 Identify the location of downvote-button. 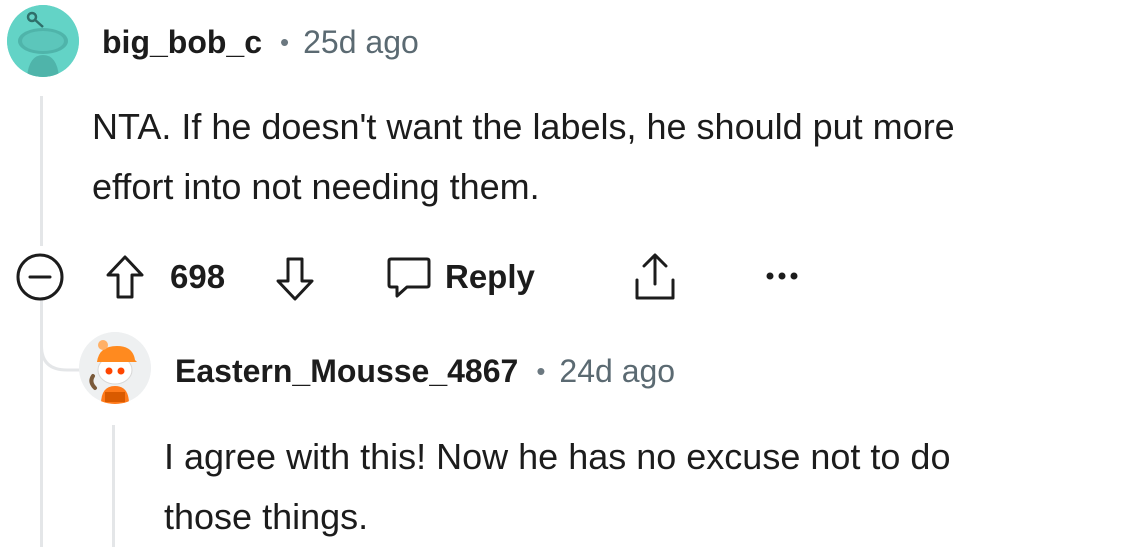
(295, 279).